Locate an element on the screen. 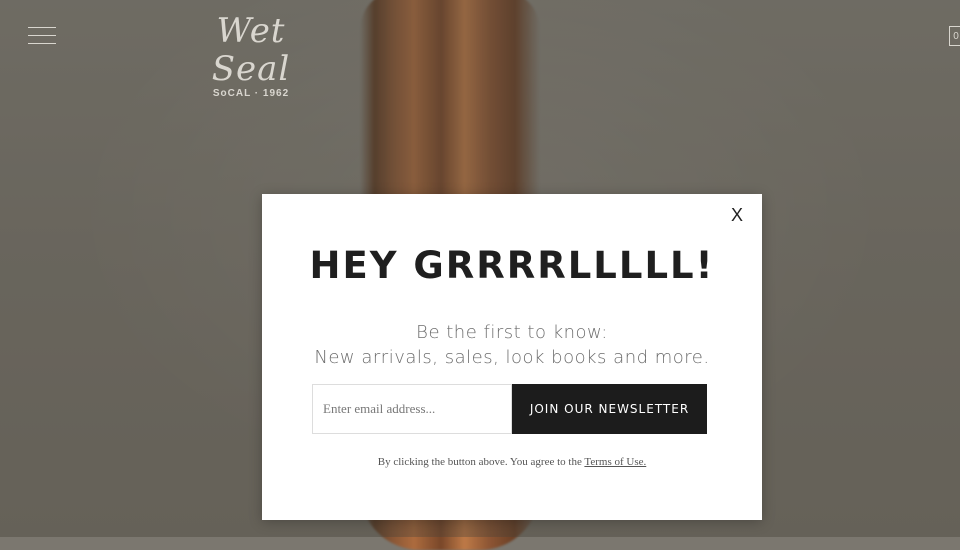 The width and height of the screenshot is (960, 550). logo-tagline: SoCAL · 1962 is located at coordinates (251, 93).